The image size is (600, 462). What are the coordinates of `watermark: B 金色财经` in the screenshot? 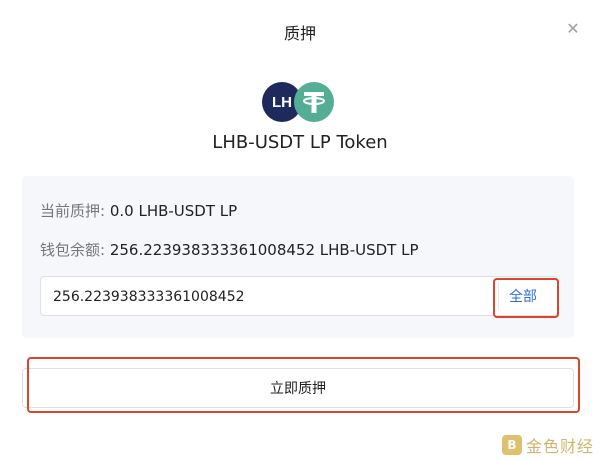 It's located at (547, 445).